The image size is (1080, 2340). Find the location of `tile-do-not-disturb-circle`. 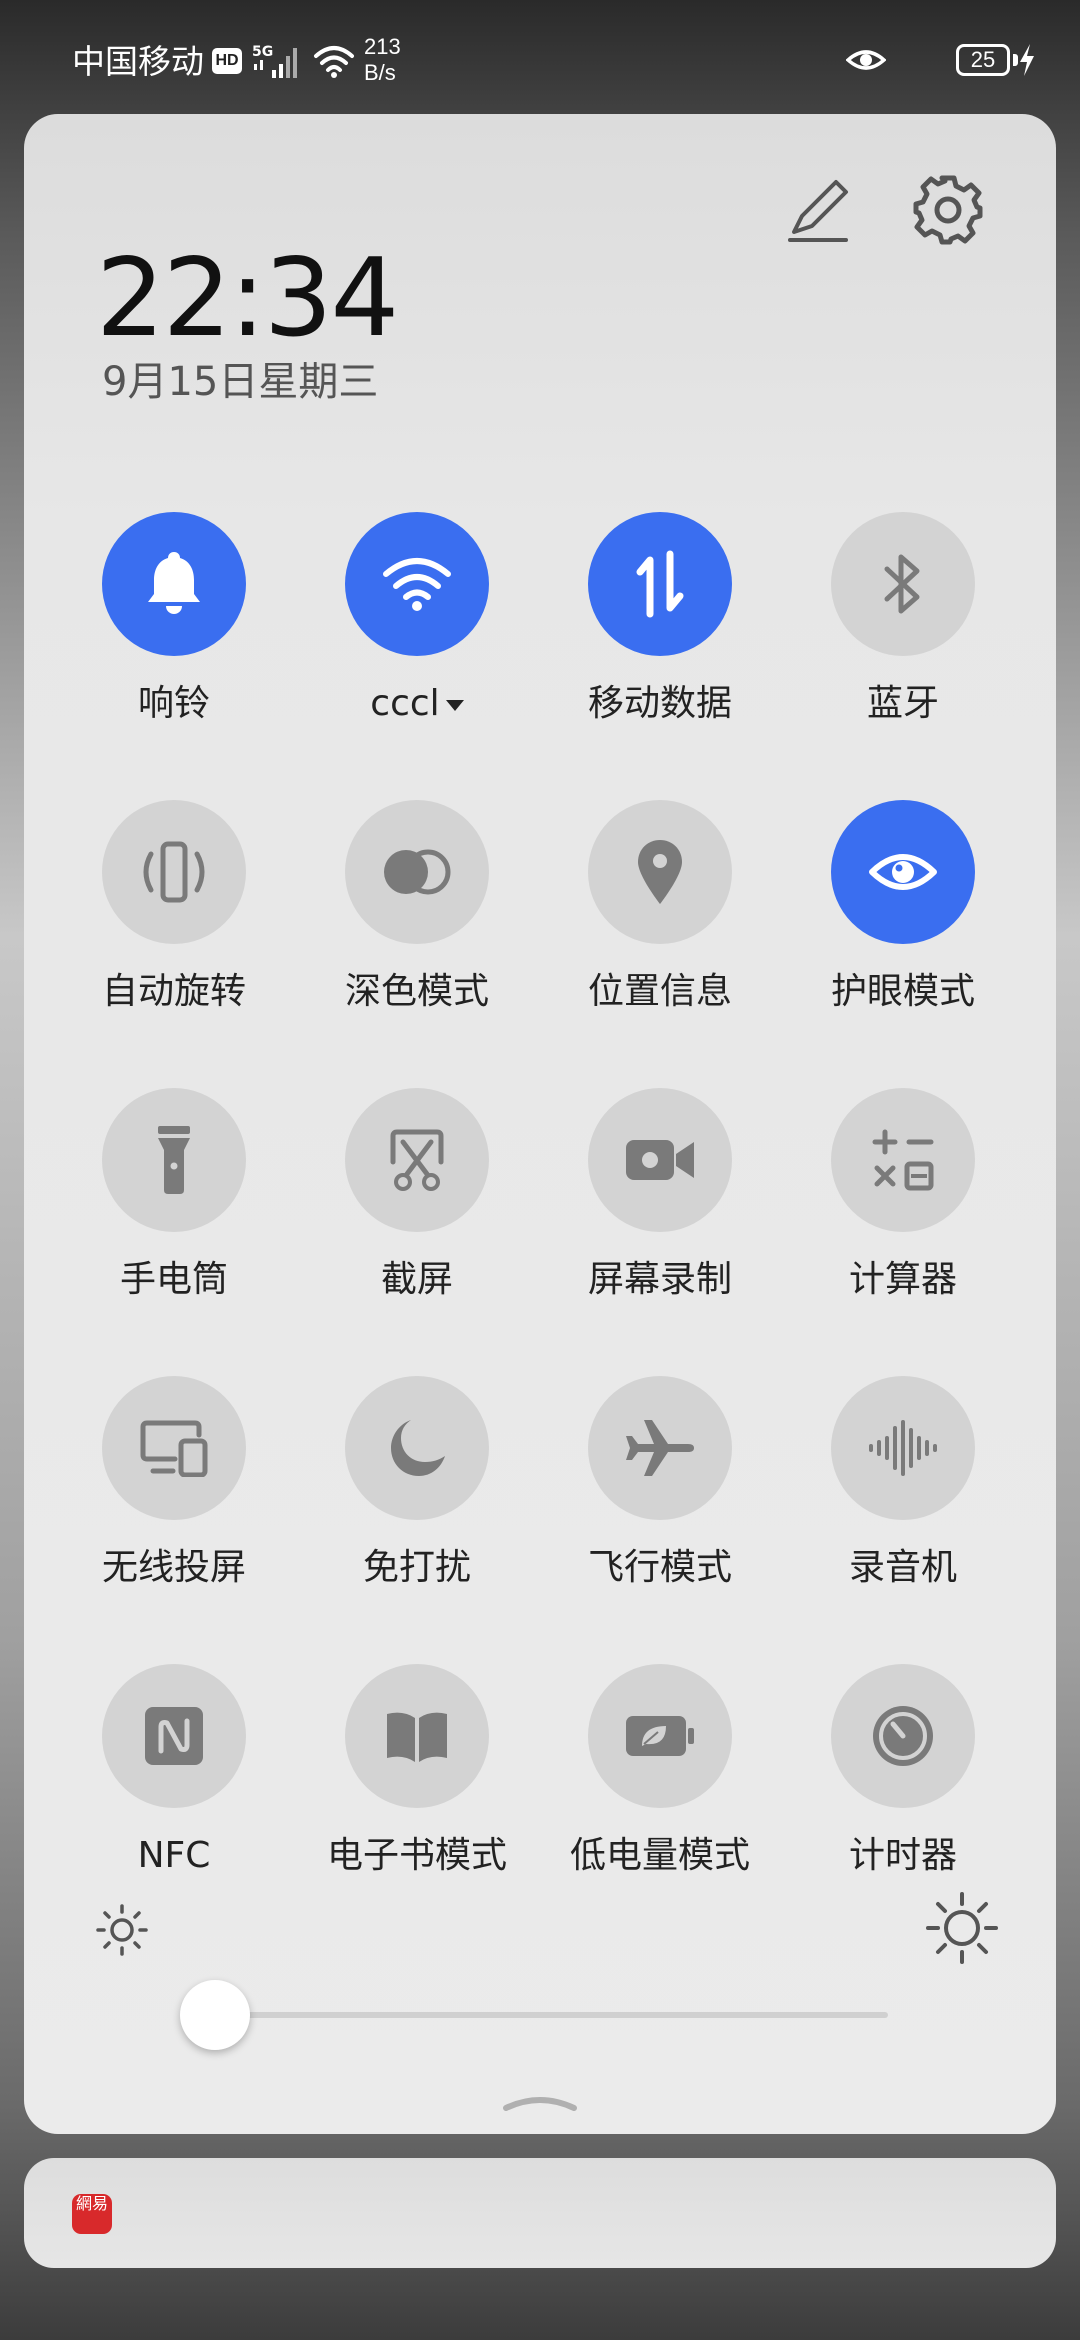

tile-do-not-disturb-circle is located at coordinates (417, 1448).